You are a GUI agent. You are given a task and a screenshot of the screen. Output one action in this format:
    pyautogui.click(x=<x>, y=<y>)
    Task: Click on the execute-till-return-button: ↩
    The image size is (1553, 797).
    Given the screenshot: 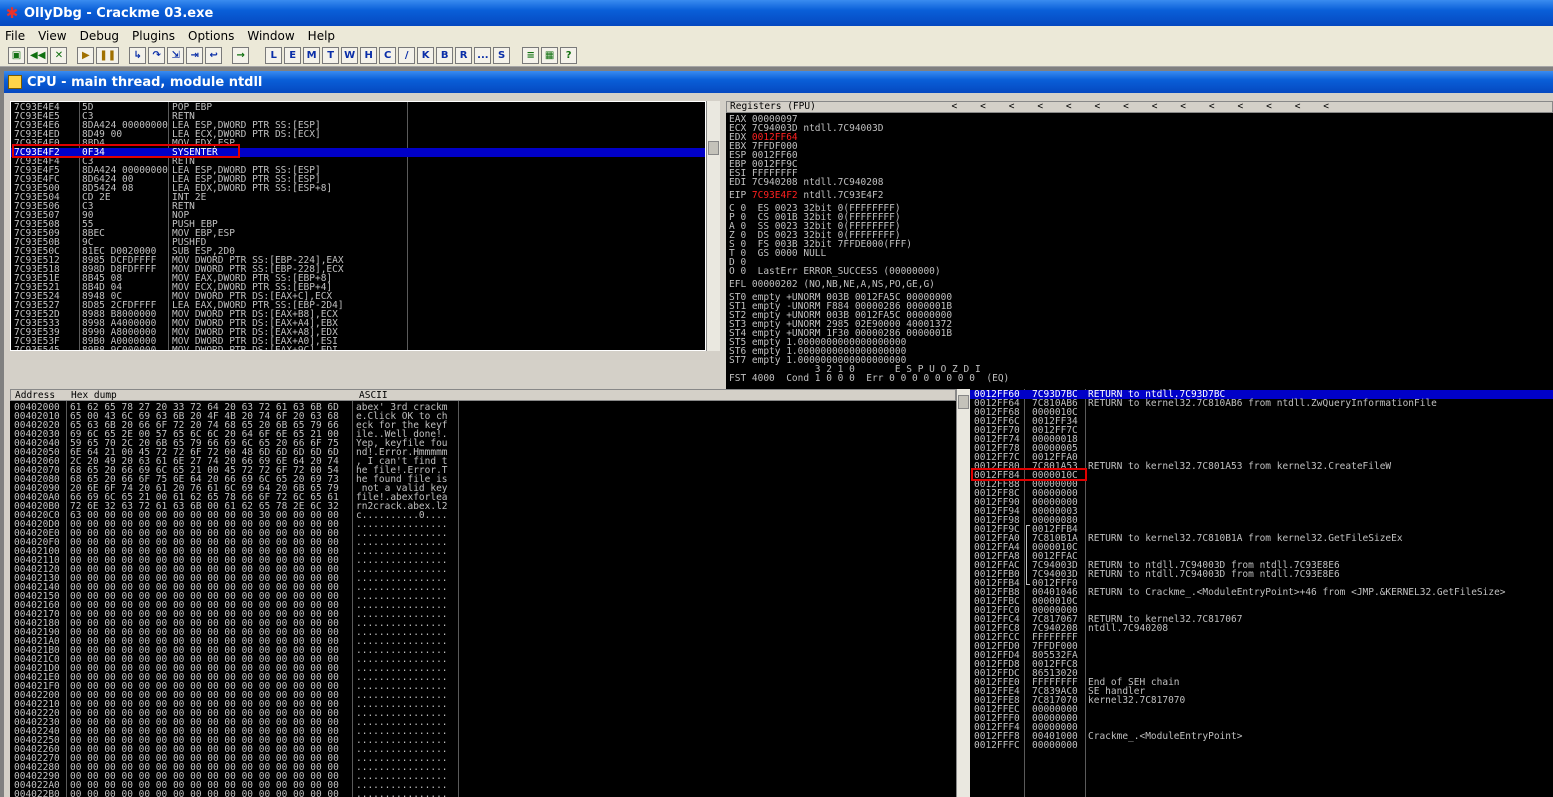 What is the action you would take?
    pyautogui.click(x=214, y=55)
    